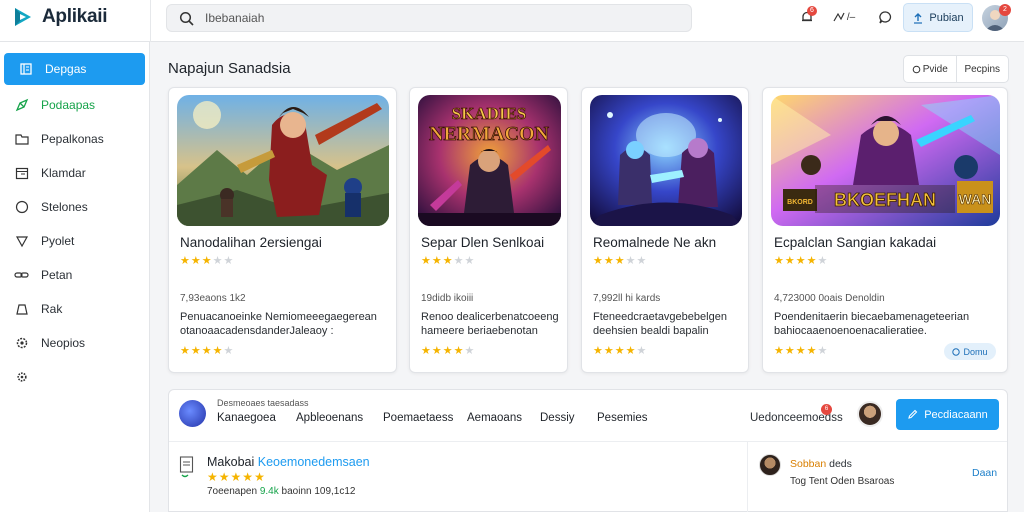 This screenshot has height=512, width=1024. Describe the element at coordinates (314, 462) in the screenshot. I see `item-link: Keoemonedemsaen` at that location.